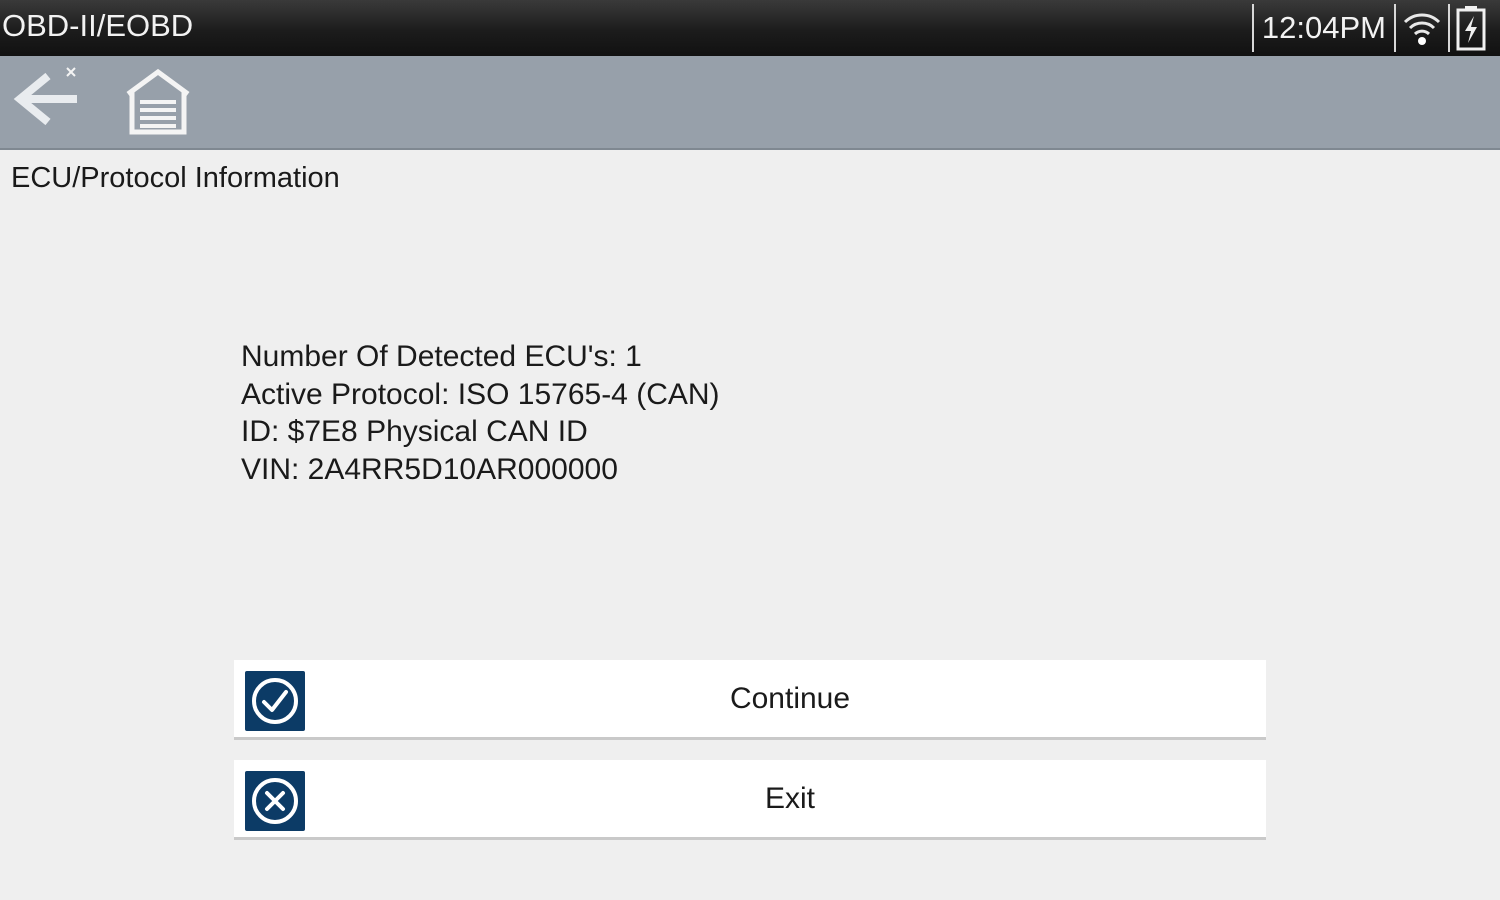  I want to click on clock: 12:04PM, so click(1323, 27).